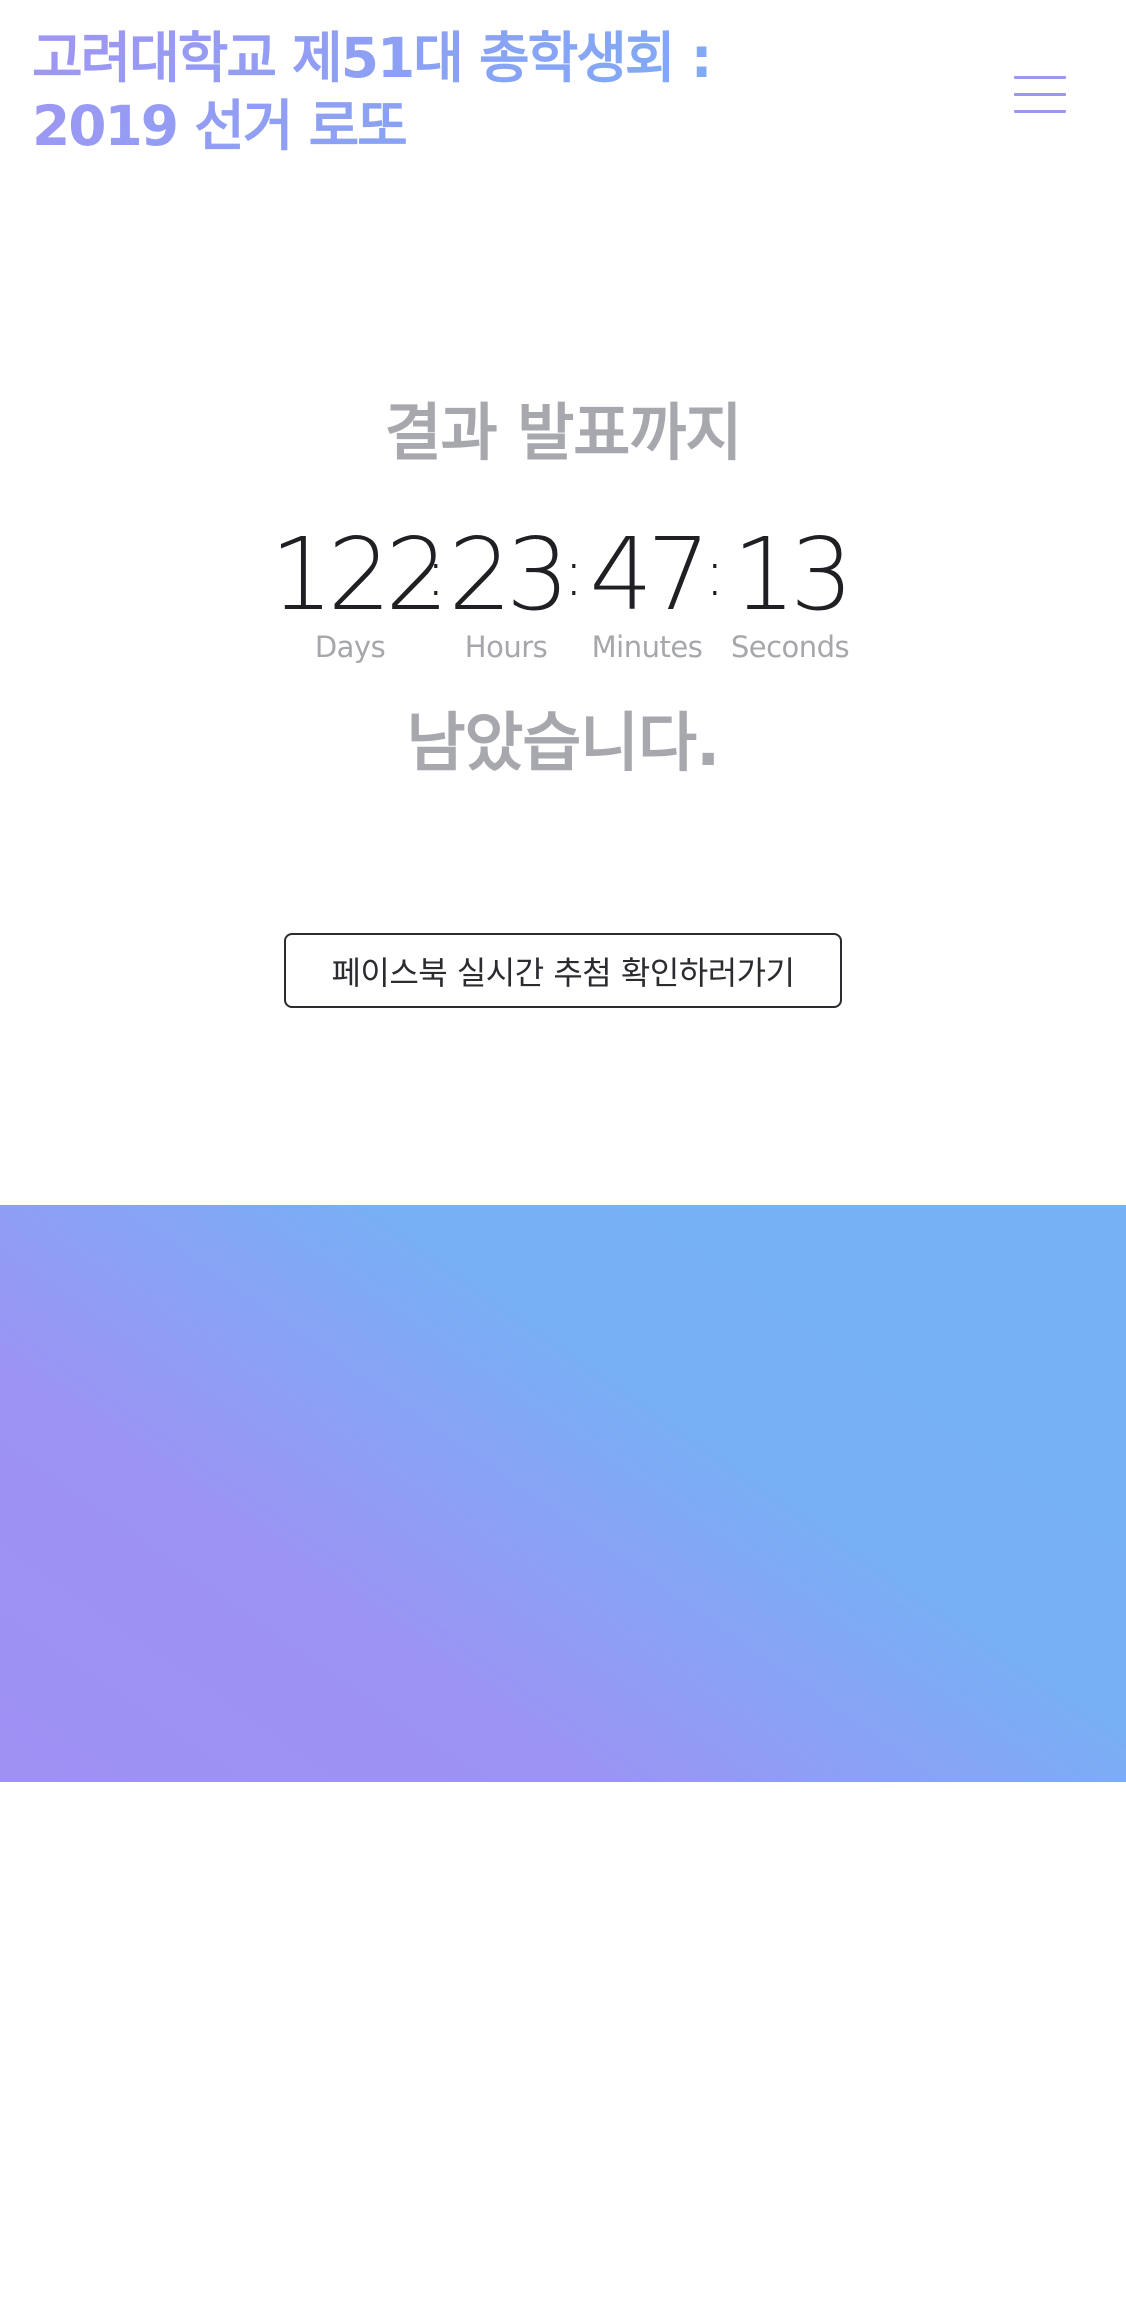 Image resolution: width=1126 pixels, height=2308 pixels. Describe the element at coordinates (649, 574) in the screenshot. I see `minutes-value: 47` at that location.